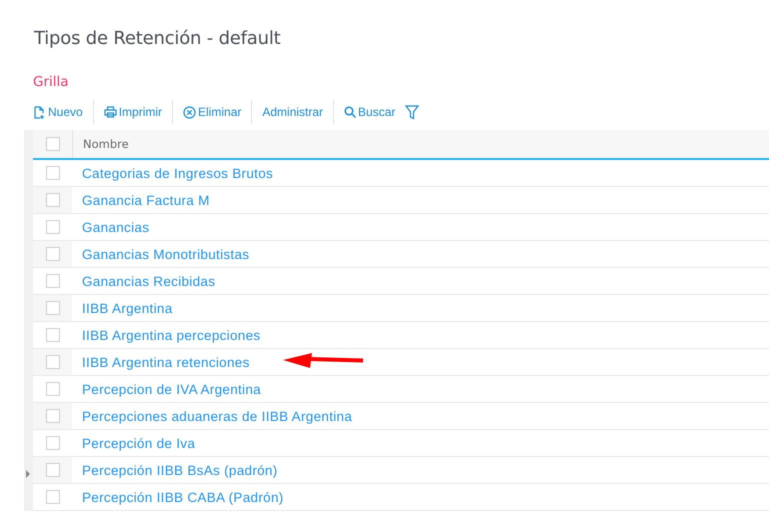 The width and height of the screenshot is (769, 519). What do you see at coordinates (171, 335) in the screenshot?
I see `row-link: IIBB Argentina percepciones` at bounding box center [171, 335].